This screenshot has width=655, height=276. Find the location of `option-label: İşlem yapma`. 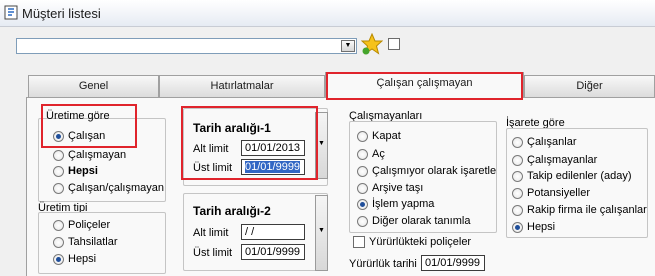

option-label: İşlem yapma is located at coordinates (403, 204).